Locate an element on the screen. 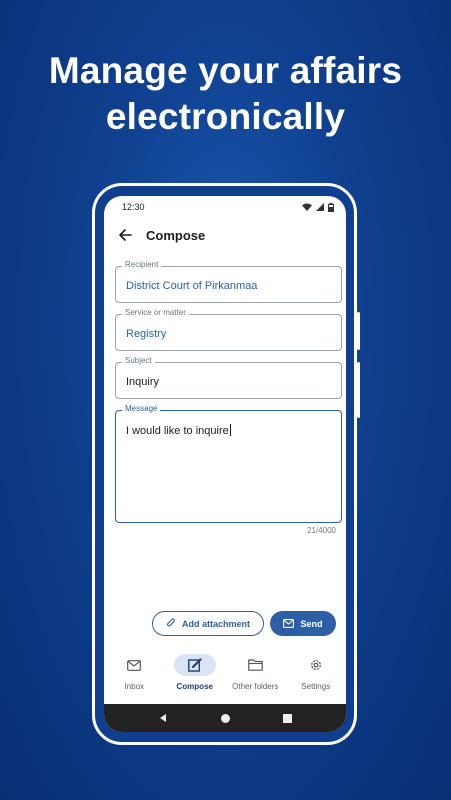  phone-volume-button is located at coordinates (358, 390).